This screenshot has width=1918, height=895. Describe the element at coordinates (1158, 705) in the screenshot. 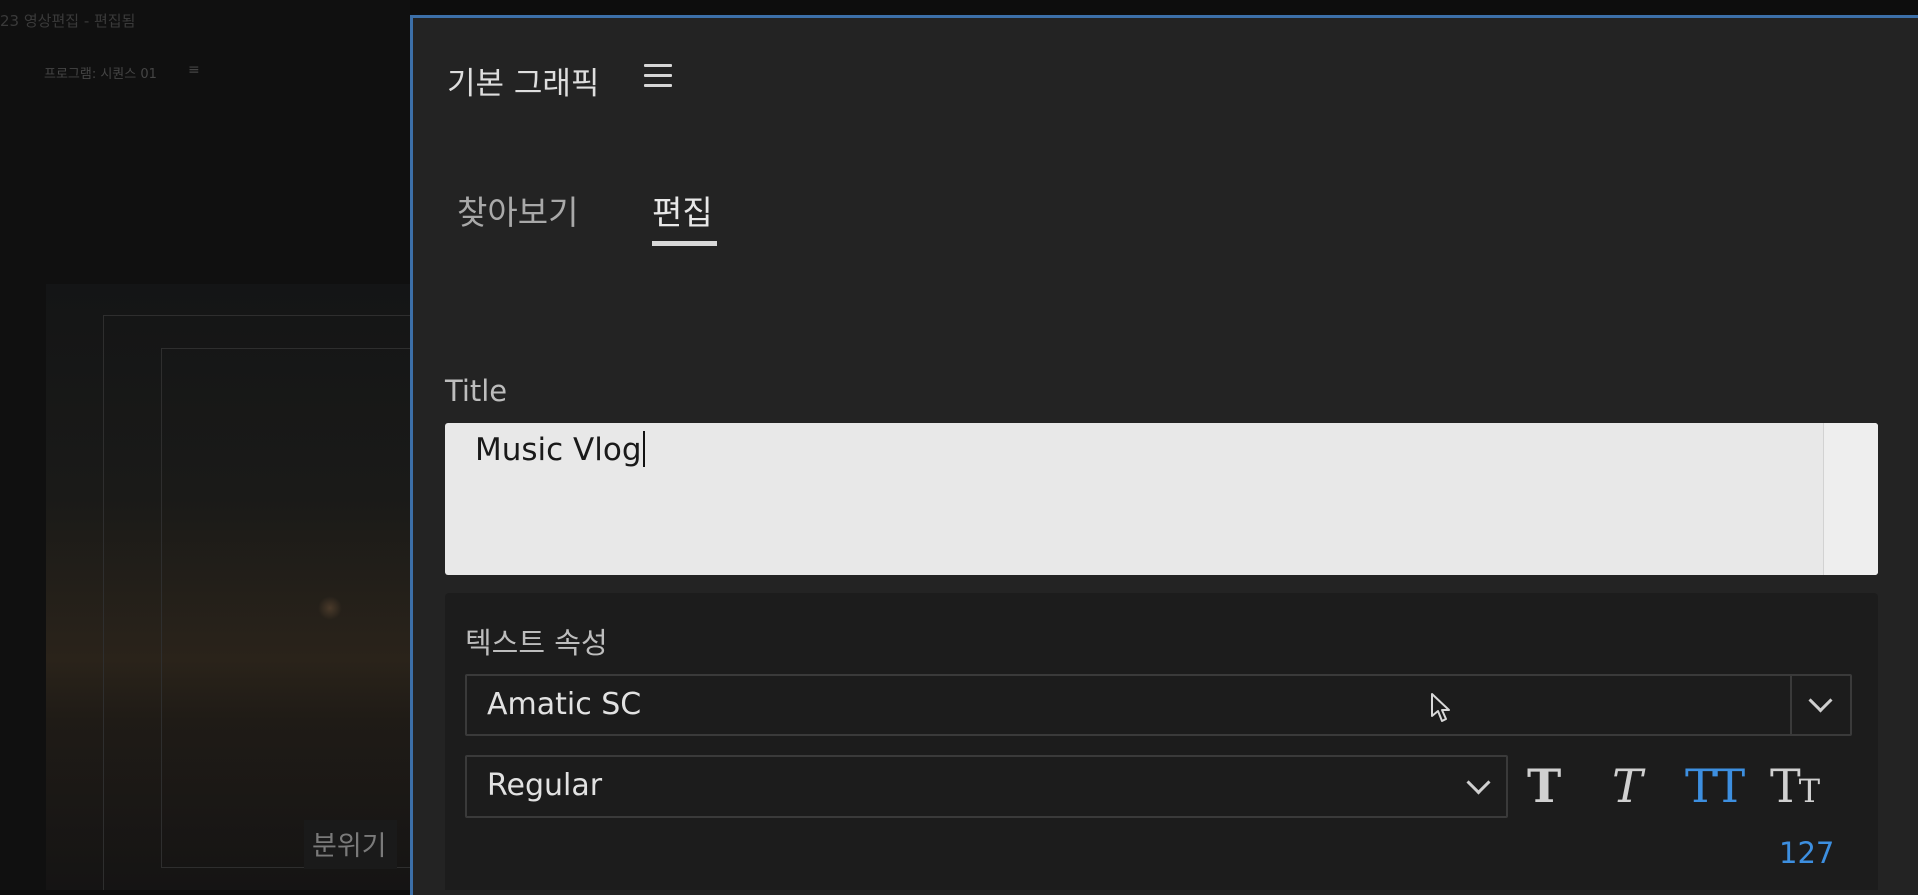

I see `font-family-dropdown: Amatic SC` at that location.